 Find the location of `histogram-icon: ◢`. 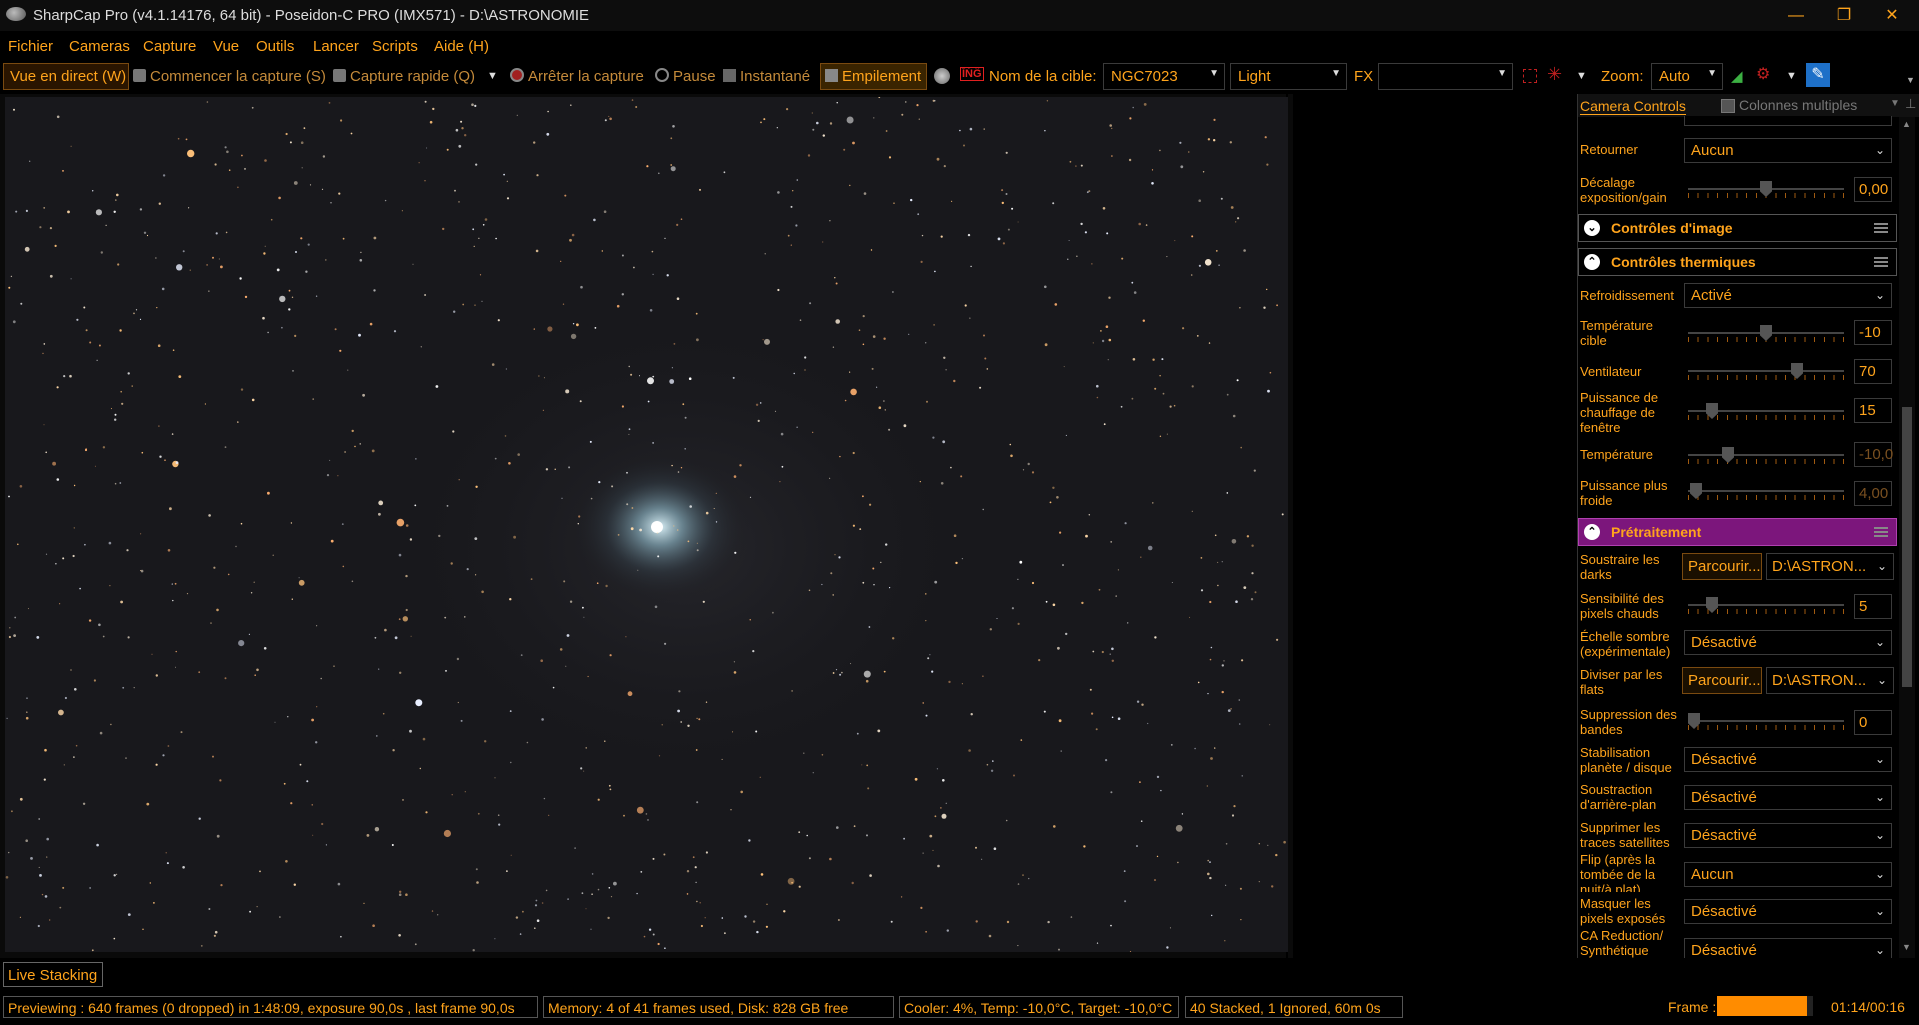

histogram-icon: ◢ is located at coordinates (1737, 76).